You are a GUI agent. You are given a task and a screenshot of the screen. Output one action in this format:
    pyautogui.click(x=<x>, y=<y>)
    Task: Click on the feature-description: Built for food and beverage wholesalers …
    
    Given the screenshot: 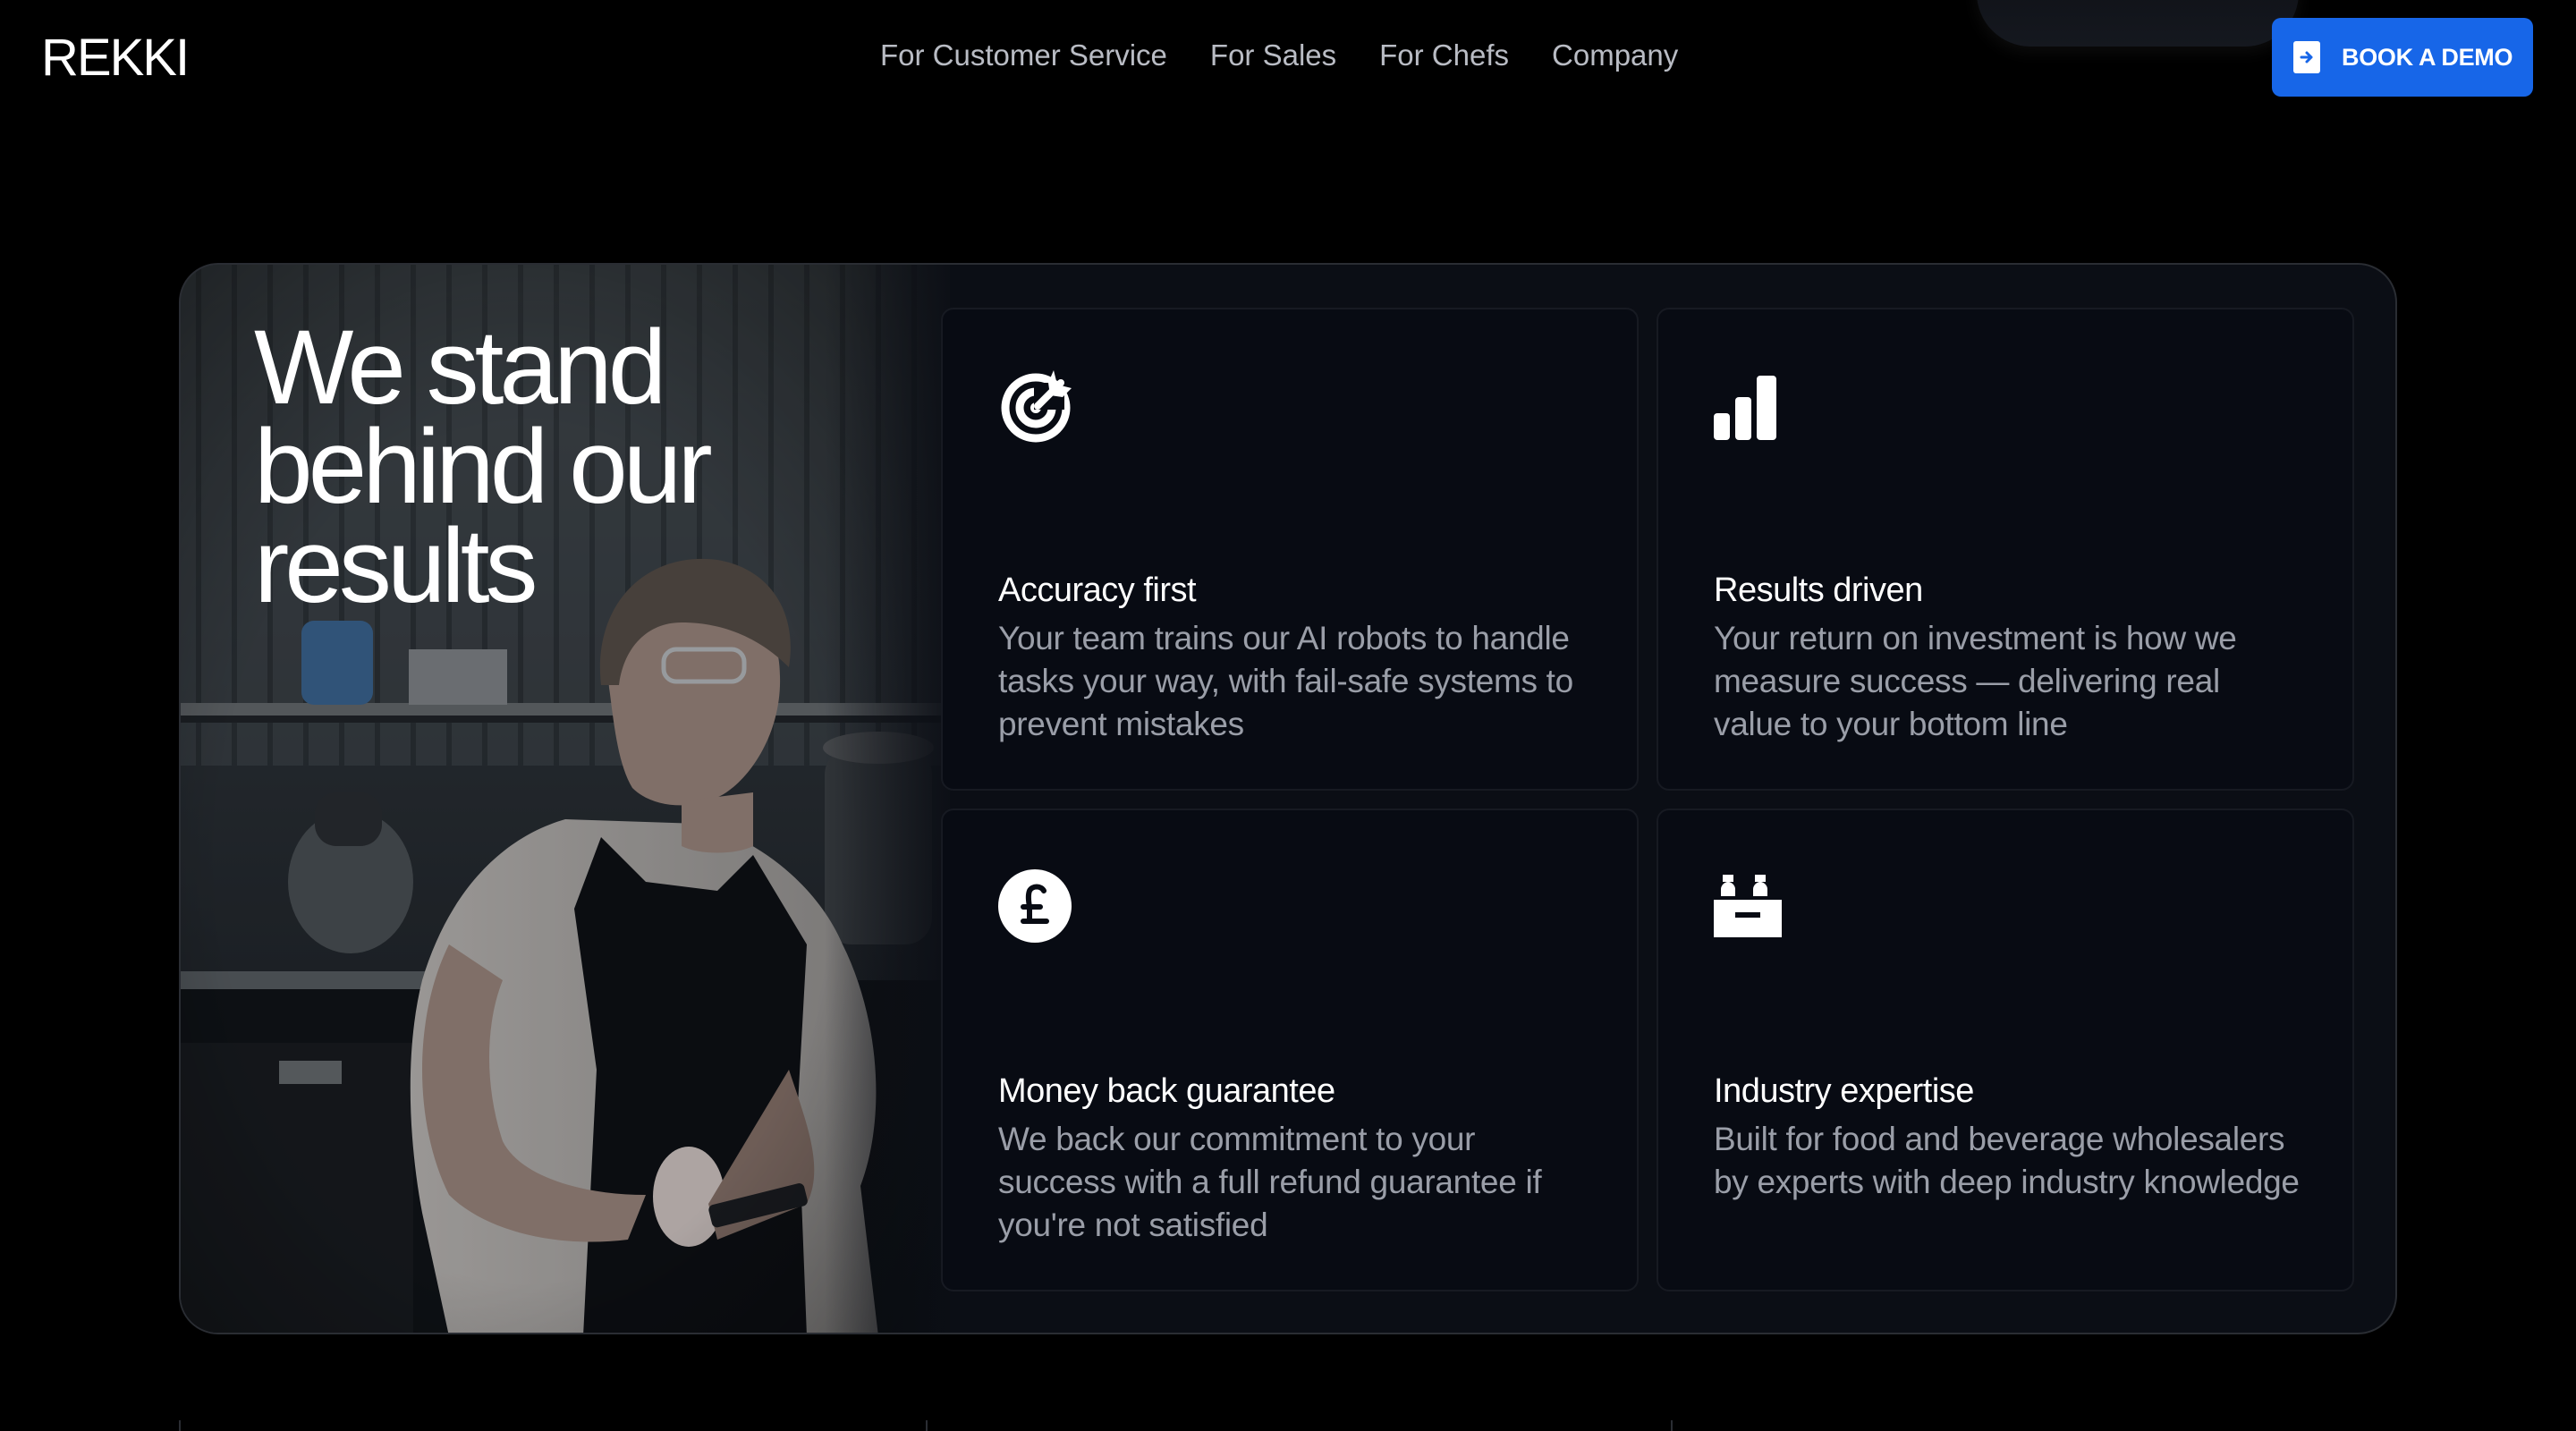 What is the action you would take?
    pyautogui.click(x=2007, y=1161)
    